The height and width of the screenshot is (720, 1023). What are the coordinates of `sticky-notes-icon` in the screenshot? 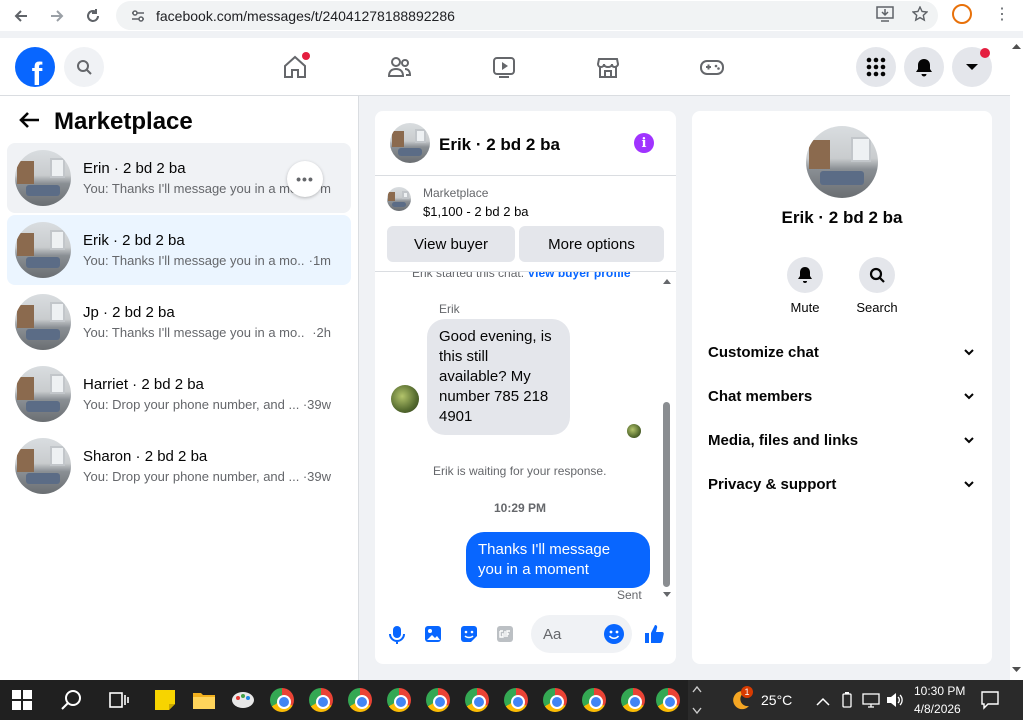 It's located at (165, 700).